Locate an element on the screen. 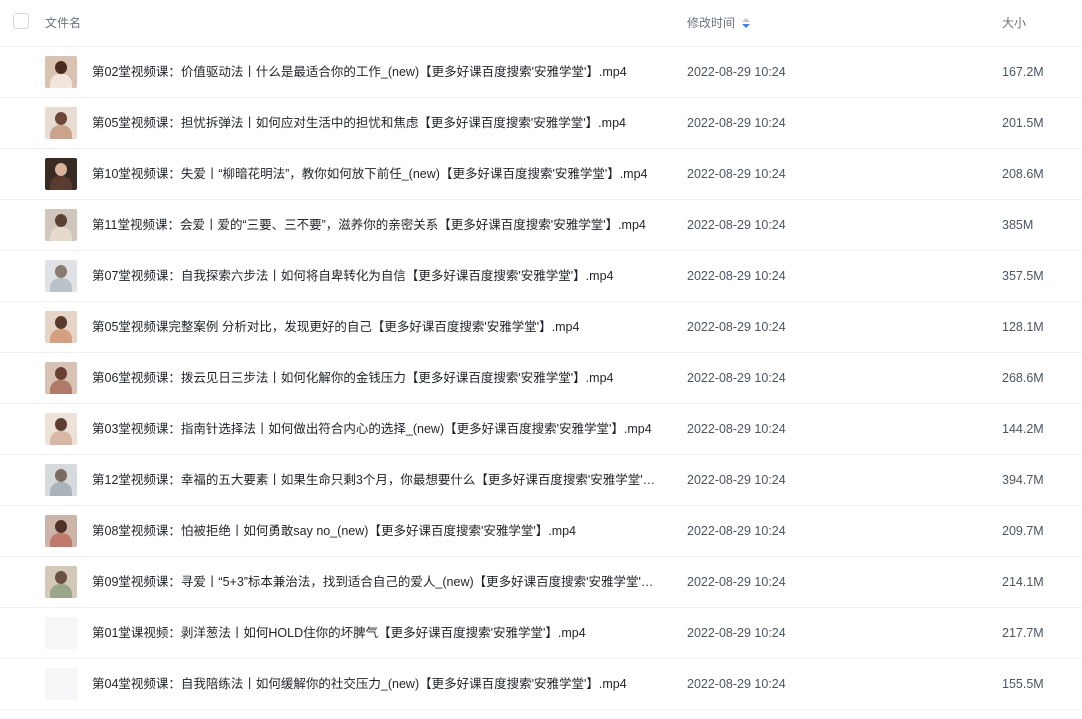  column-header-size: 大小 is located at coordinates (1014, 23).